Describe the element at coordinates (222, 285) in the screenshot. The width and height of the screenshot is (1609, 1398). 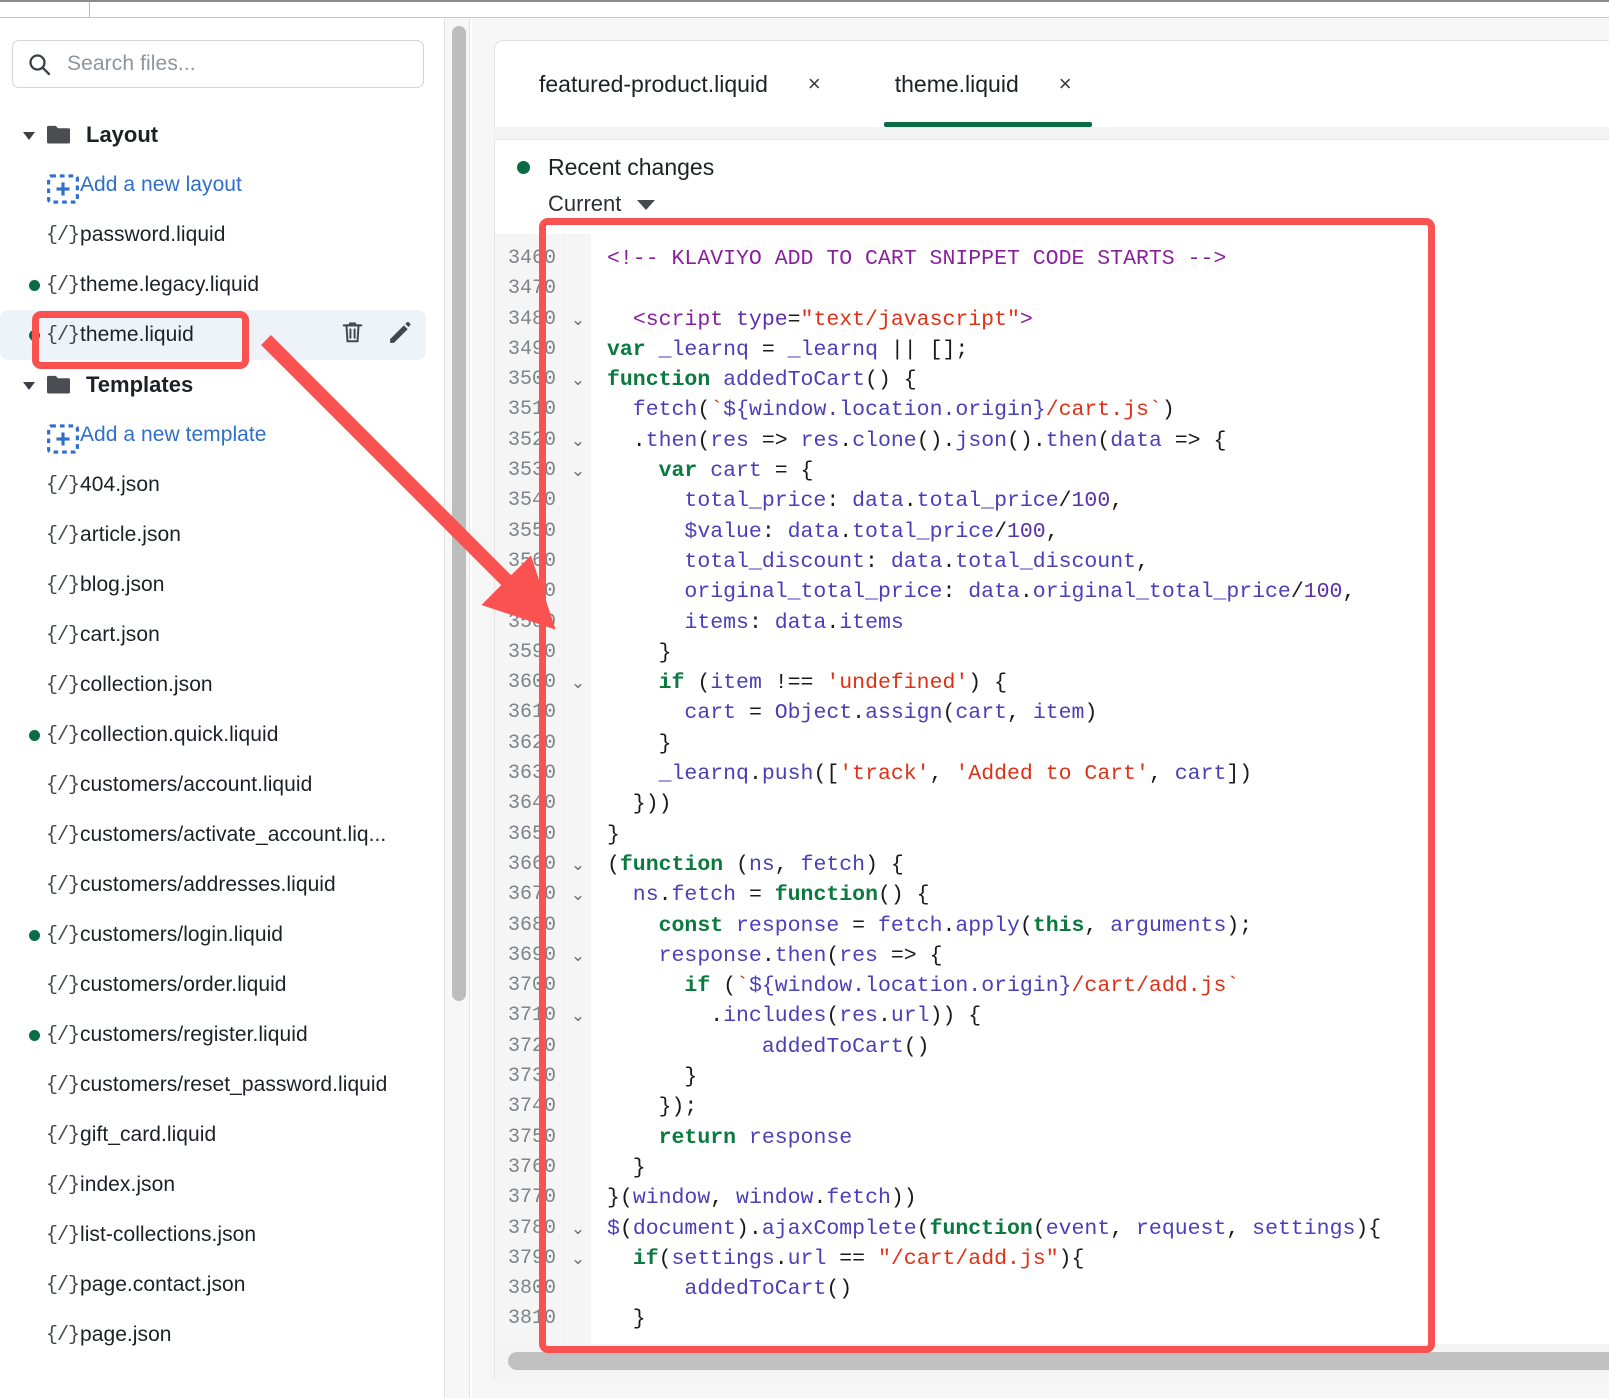
I see `file-row: {/} theme.legacy.liquid` at that location.